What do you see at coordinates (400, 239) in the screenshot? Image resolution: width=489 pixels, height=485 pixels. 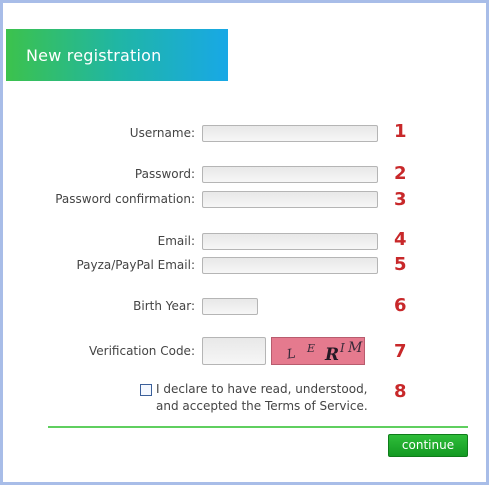 I see `step-number-4: 4` at bounding box center [400, 239].